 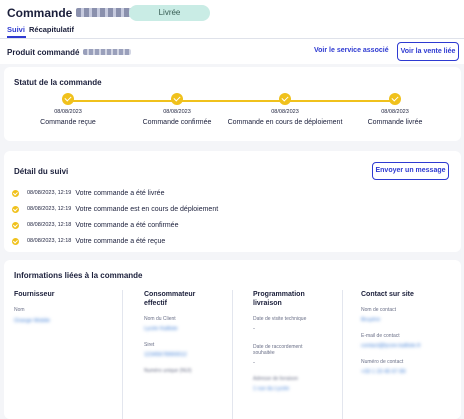 I want to click on status-step: 08/08/2023 Commande livrée, so click(x=395, y=109).